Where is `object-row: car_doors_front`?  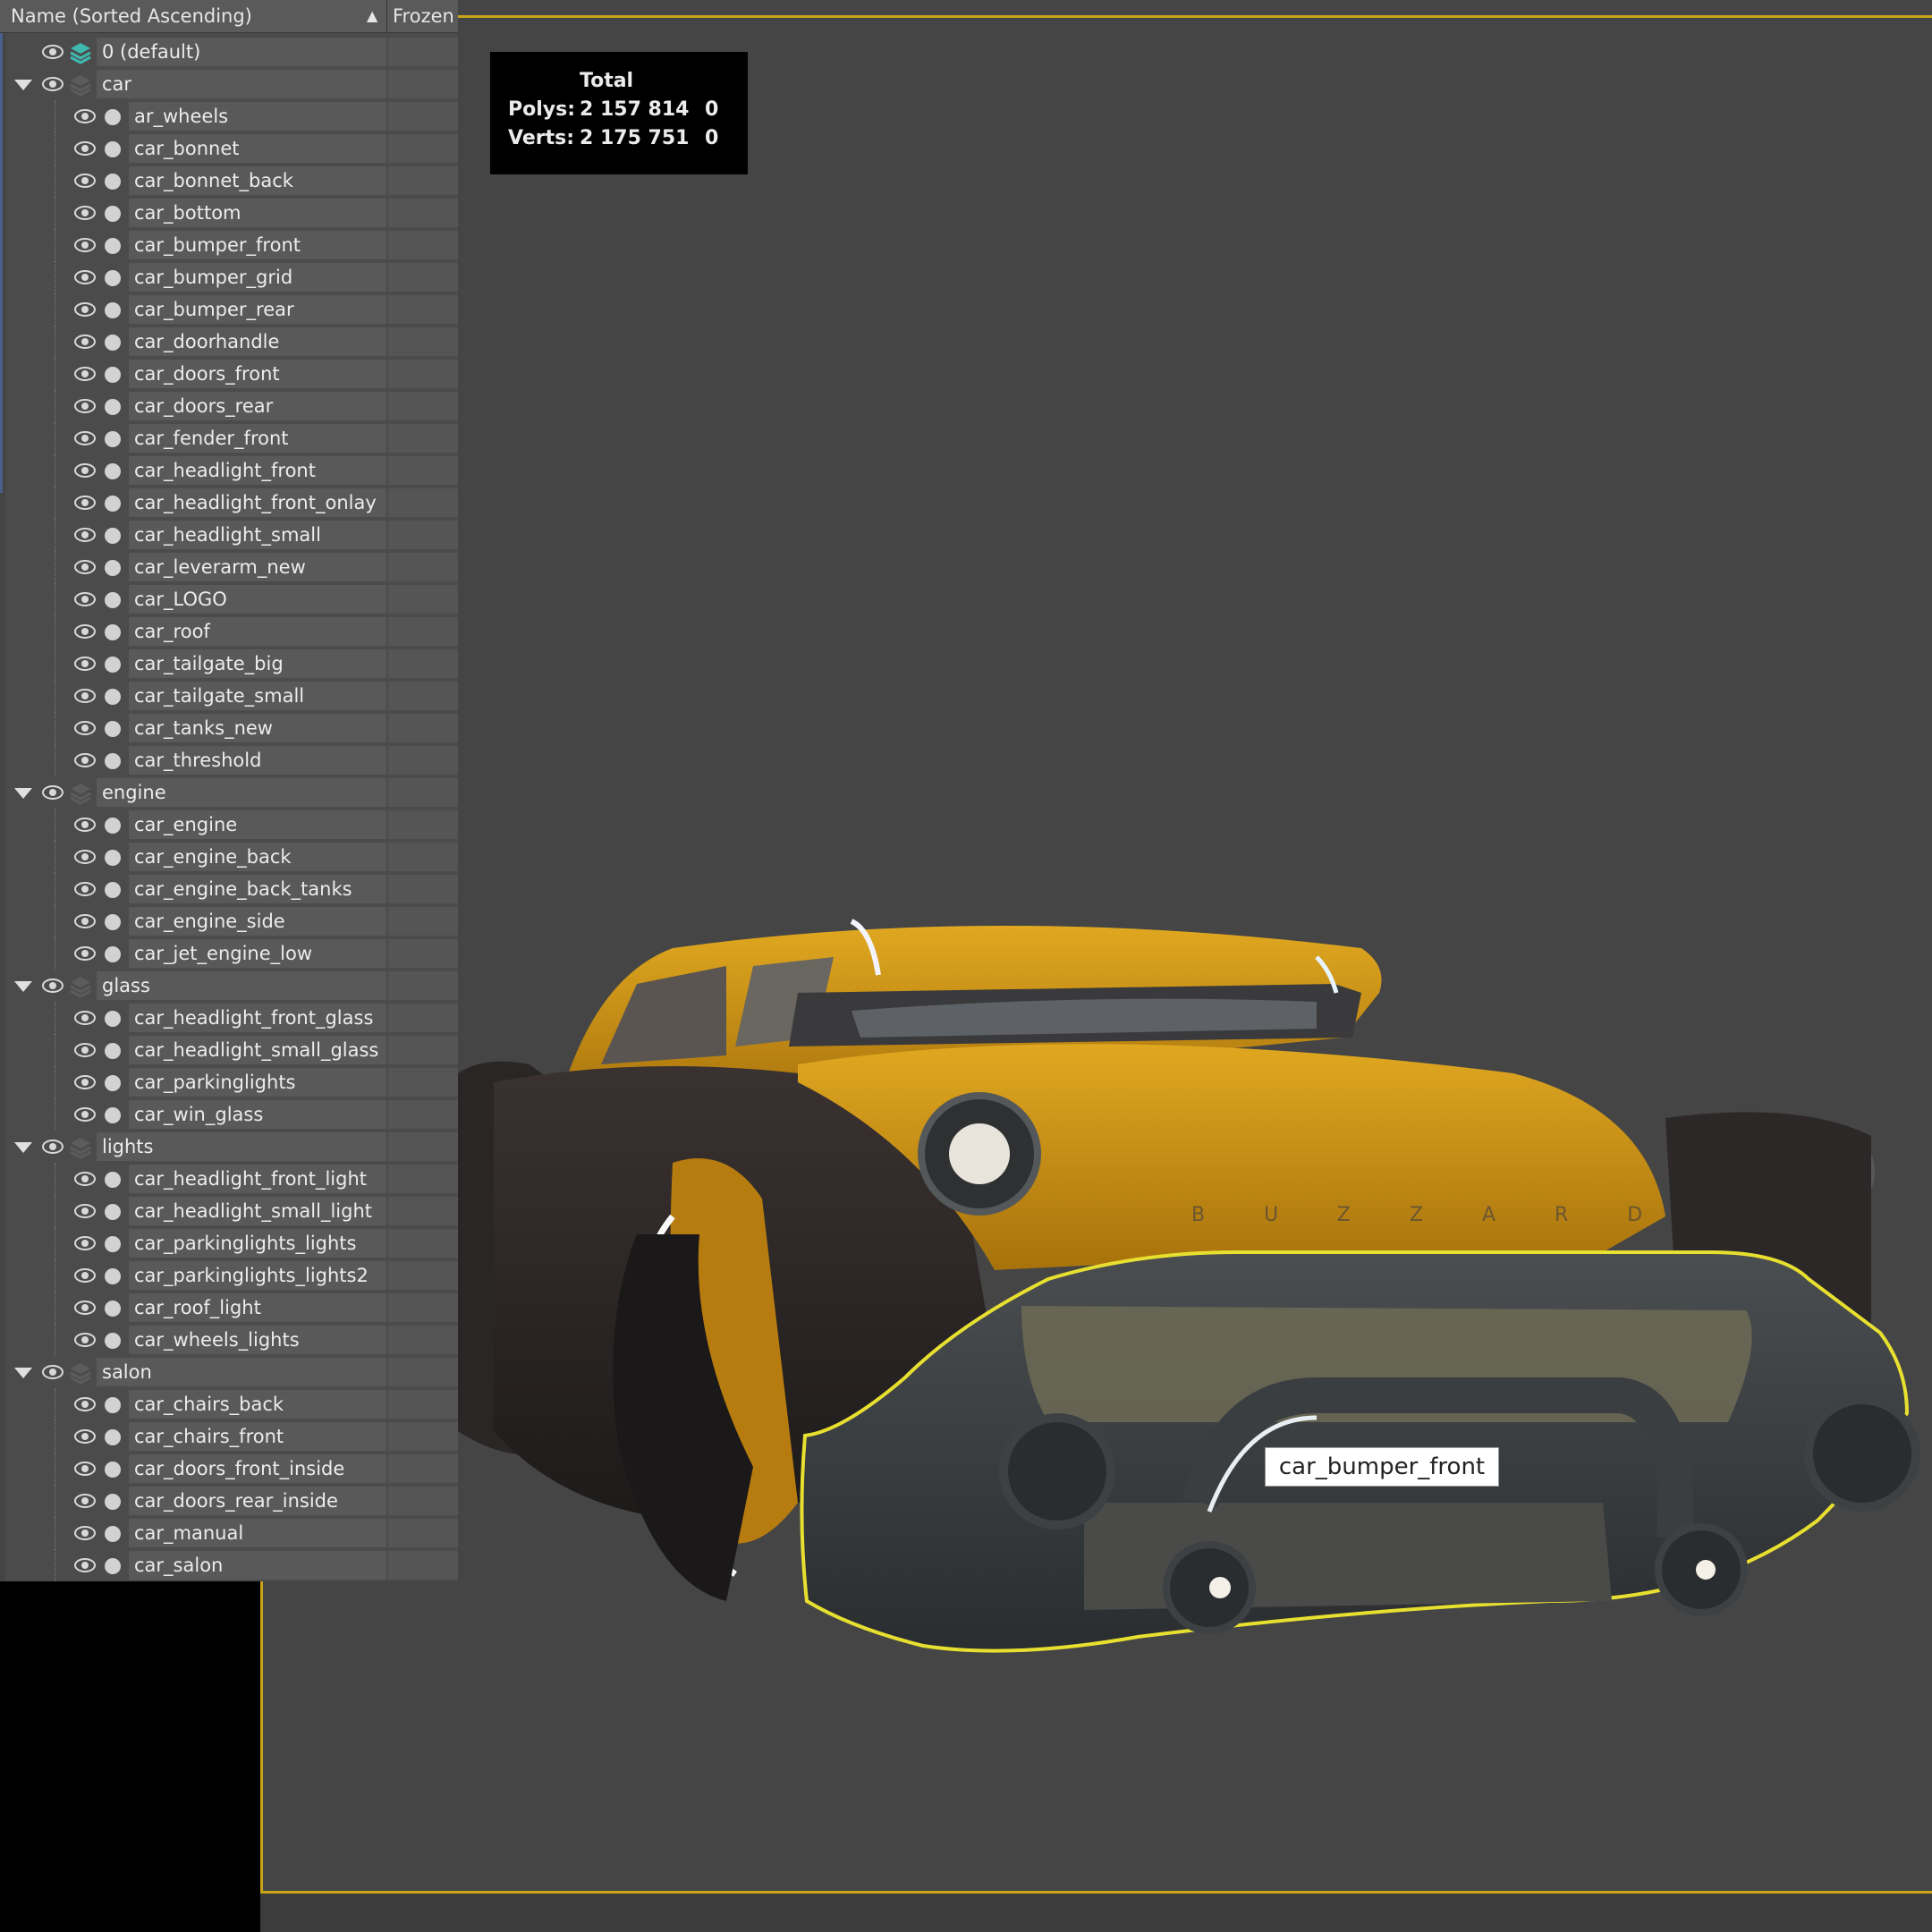
object-row: car_doors_front is located at coordinates (231, 374).